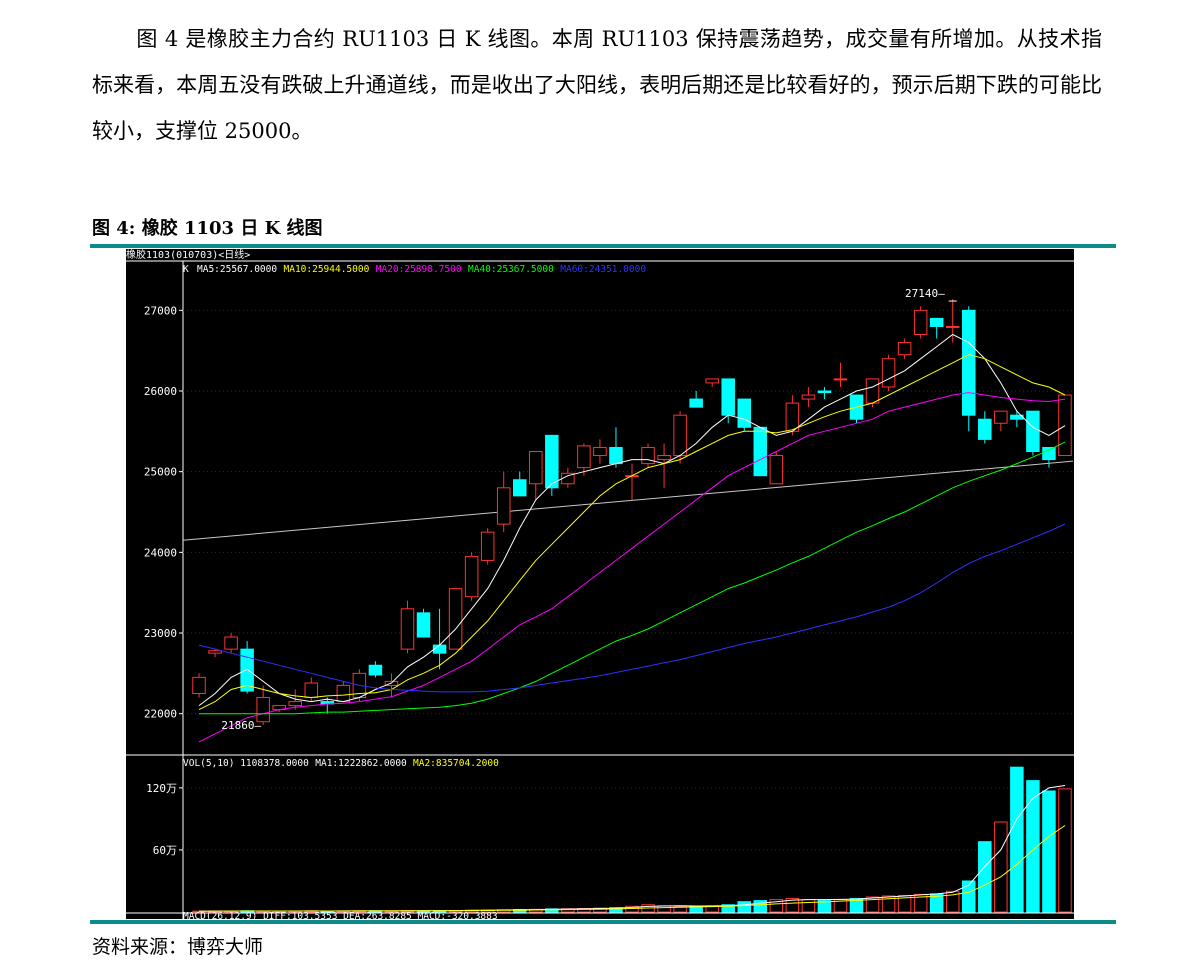 The height and width of the screenshot is (976, 1191). What do you see at coordinates (160, 472) in the screenshot?
I see `price-tick-label-3: 25000` at bounding box center [160, 472].